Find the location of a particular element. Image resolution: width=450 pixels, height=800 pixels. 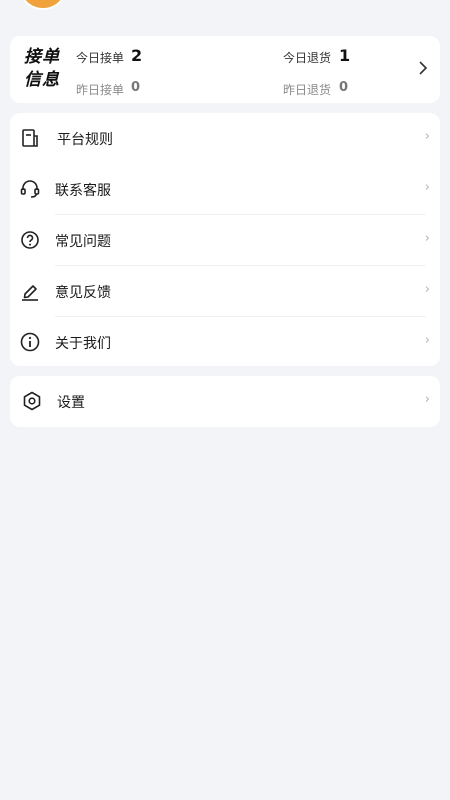

today-orders-label: 今日接单 is located at coordinates (100, 58).